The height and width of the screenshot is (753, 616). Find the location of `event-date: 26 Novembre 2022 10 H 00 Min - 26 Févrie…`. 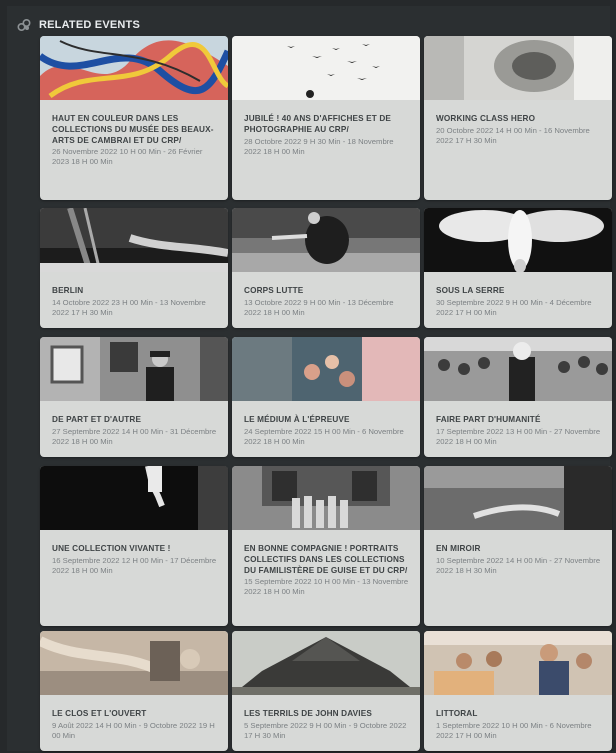

event-date: 26 Novembre 2022 10 H 00 Min - 26 Févrie… is located at coordinates (127, 157).